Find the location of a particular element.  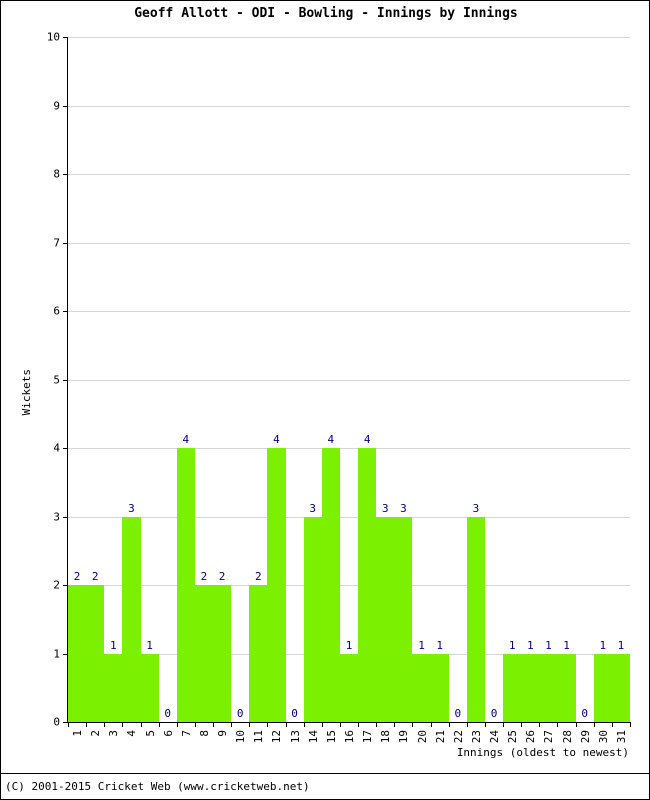

x-tick-label: 30 is located at coordinates (603, 737).